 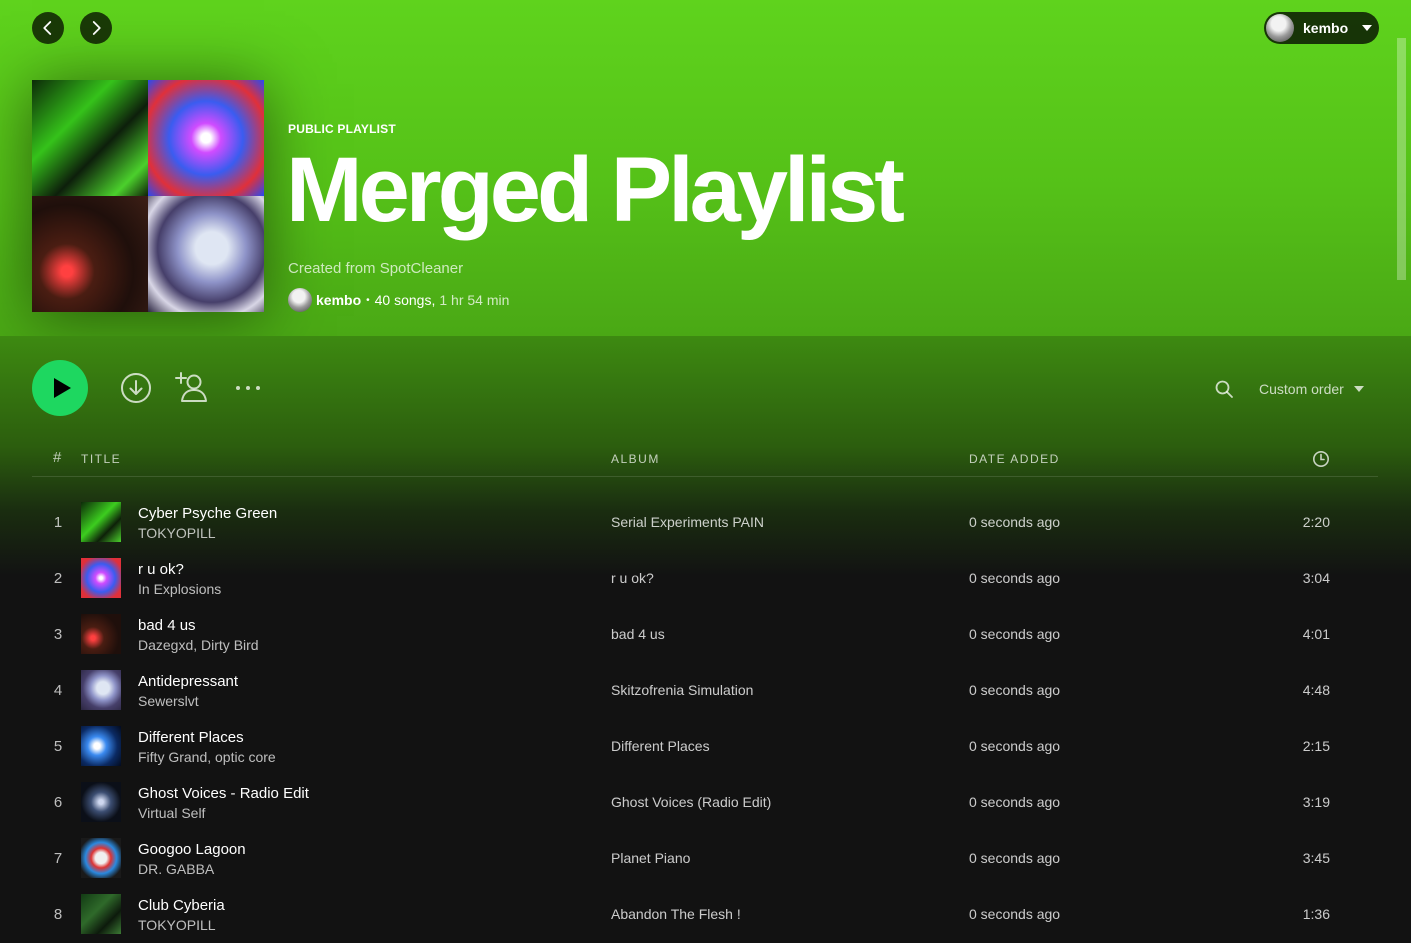 I want to click on track-title: Googoo Lagoon, so click(x=192, y=849).